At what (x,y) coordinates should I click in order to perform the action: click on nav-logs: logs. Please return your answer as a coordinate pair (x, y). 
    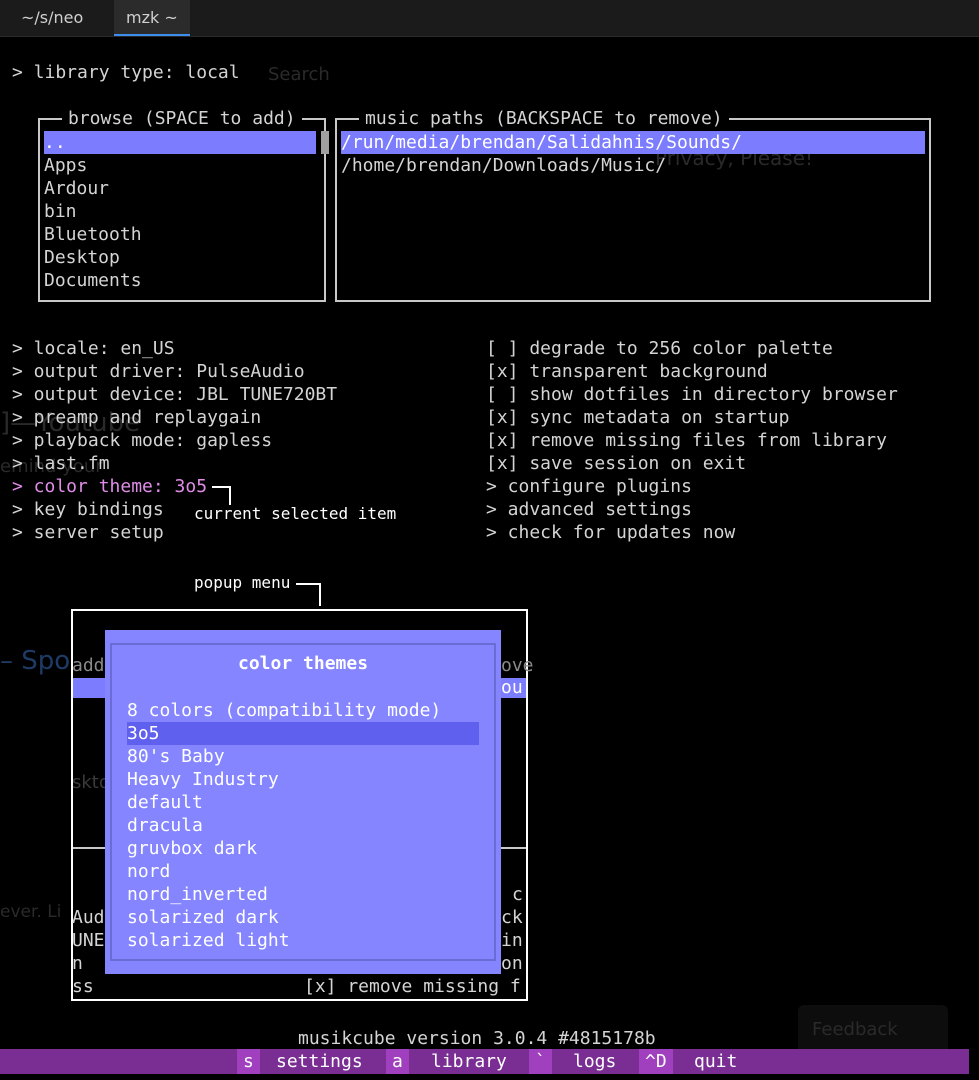
    Looking at the image, I should click on (594, 1061).